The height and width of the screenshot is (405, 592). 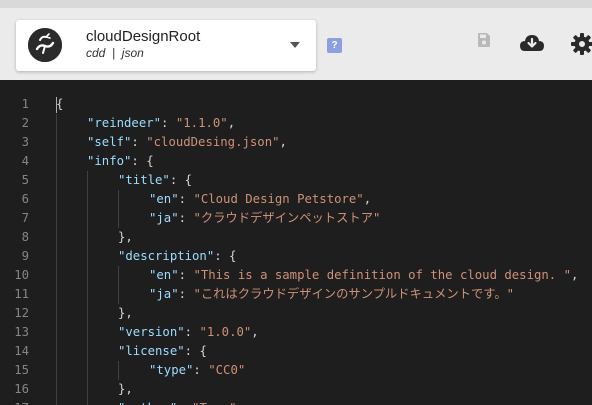 I want to click on line-number: 3, so click(x=25, y=142).